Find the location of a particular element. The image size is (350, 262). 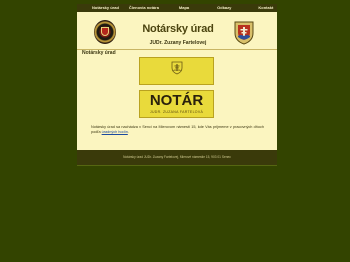

nav-item-notarsky-urad: Notársky úrad is located at coordinates (105, 8).